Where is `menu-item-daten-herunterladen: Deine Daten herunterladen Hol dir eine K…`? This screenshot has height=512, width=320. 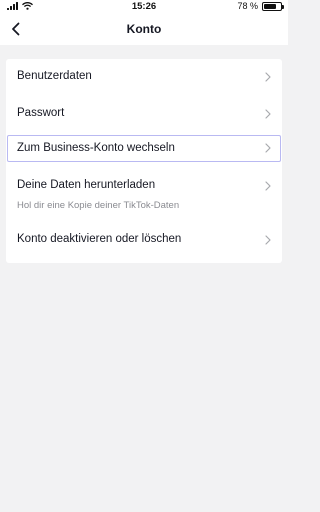 menu-item-daten-herunterladen: Deine Daten herunterladen Hol dir eine K… is located at coordinates (144, 191).